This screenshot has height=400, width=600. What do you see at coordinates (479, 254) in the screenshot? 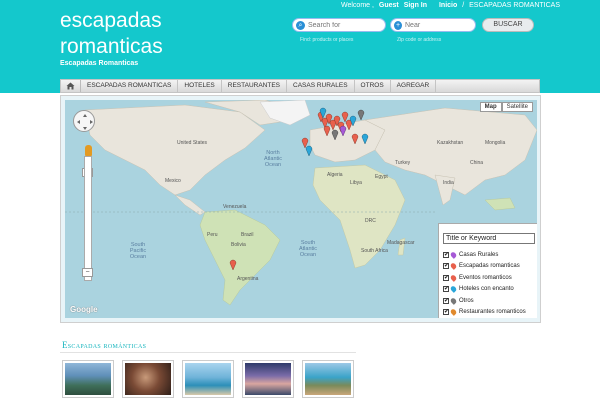
I see `legend-label: Casas Rurales` at bounding box center [479, 254].